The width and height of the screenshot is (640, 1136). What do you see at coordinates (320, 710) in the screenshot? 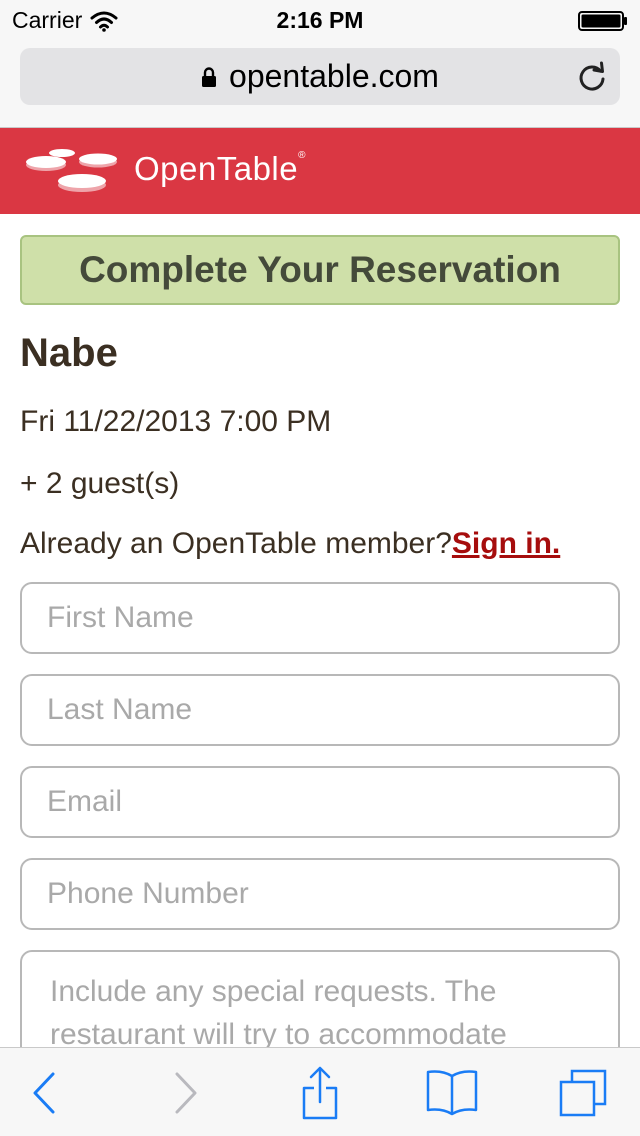
I see `last-name-input` at bounding box center [320, 710].